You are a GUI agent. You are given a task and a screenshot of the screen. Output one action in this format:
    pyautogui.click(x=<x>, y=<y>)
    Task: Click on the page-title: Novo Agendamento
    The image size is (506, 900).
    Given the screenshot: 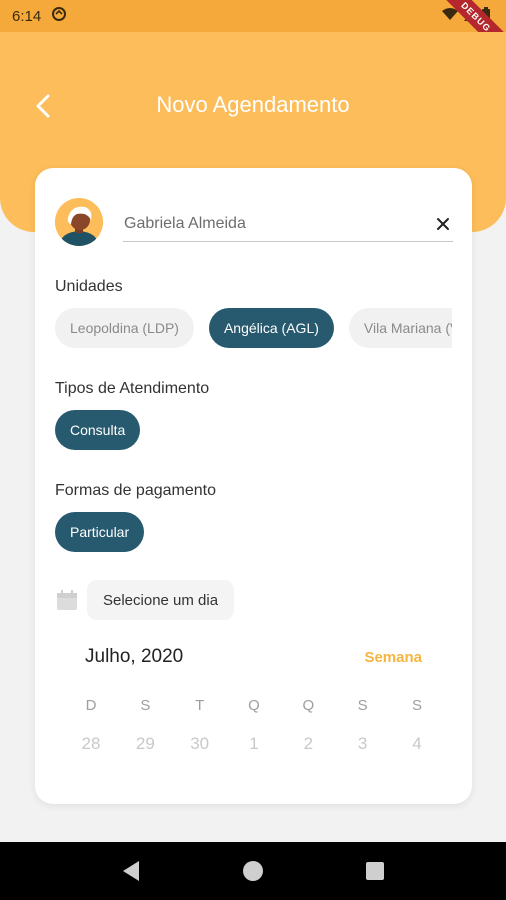 What is the action you would take?
    pyautogui.click(x=253, y=104)
    